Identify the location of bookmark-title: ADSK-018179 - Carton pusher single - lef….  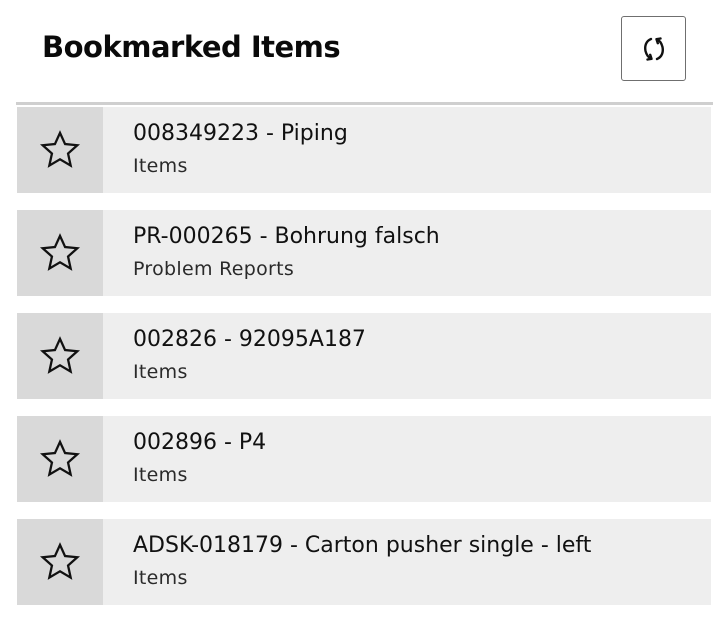
(362, 546).